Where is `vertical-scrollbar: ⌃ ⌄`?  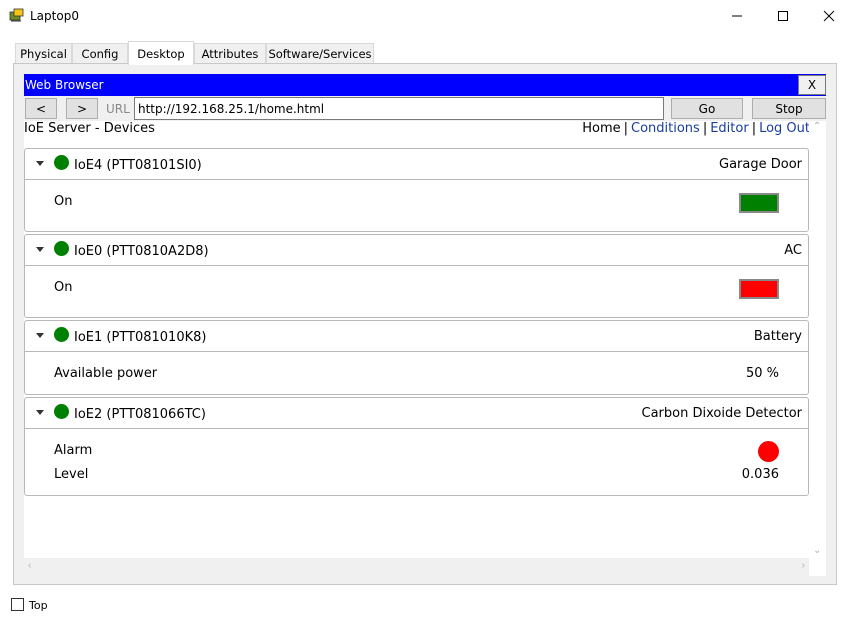 vertical-scrollbar: ⌃ ⌄ is located at coordinates (817, 339).